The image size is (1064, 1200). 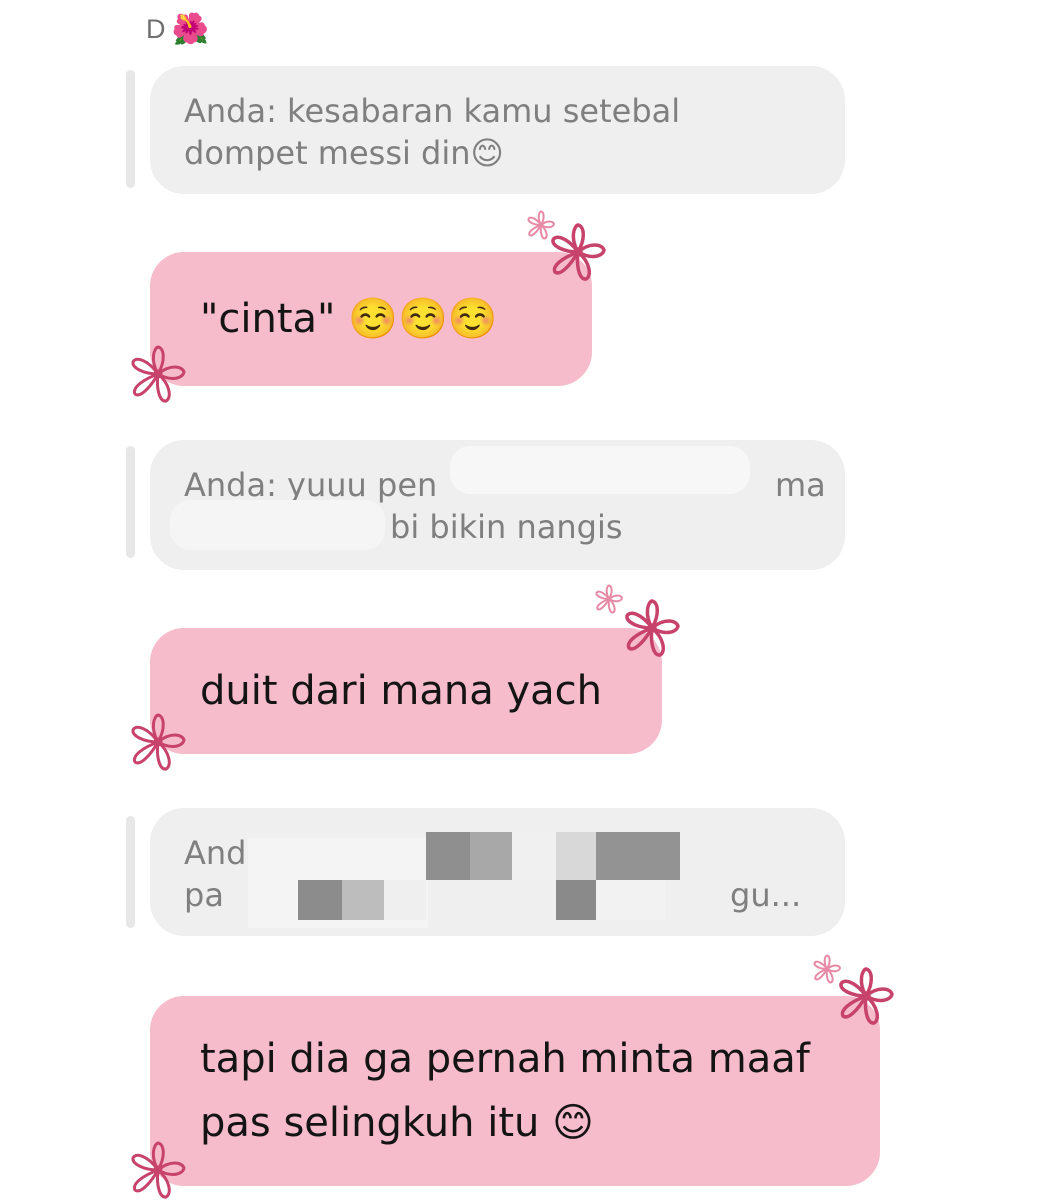 What do you see at coordinates (190, 29) in the screenshot?
I see `hibiscus-icon: 🌺` at bounding box center [190, 29].